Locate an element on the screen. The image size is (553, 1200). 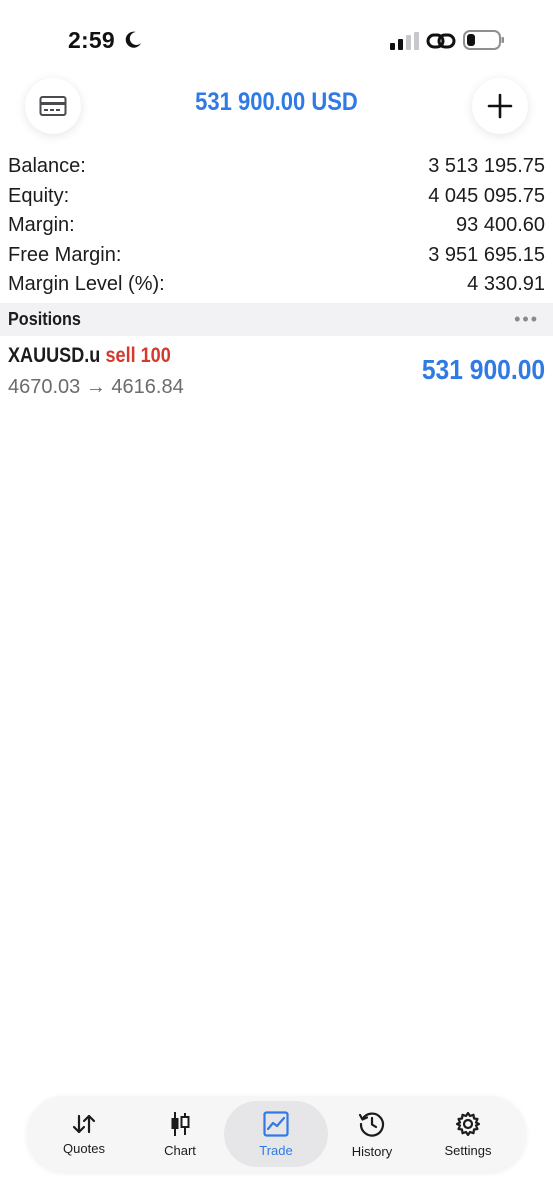
section-title: Positions is located at coordinates (44, 319).